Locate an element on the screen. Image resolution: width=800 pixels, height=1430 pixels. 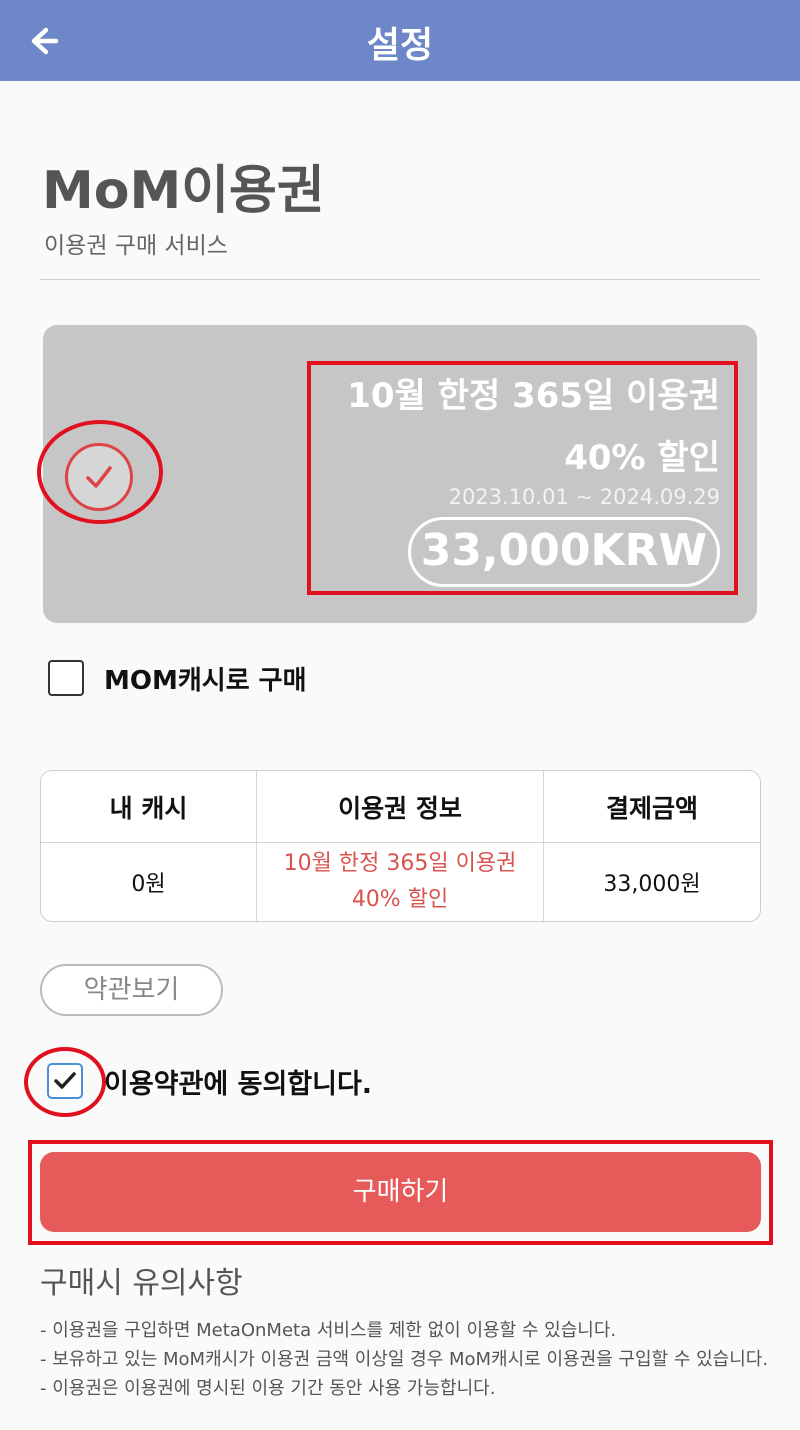
mom-cash-label: MOM캐시로 구매 is located at coordinates (205, 681).